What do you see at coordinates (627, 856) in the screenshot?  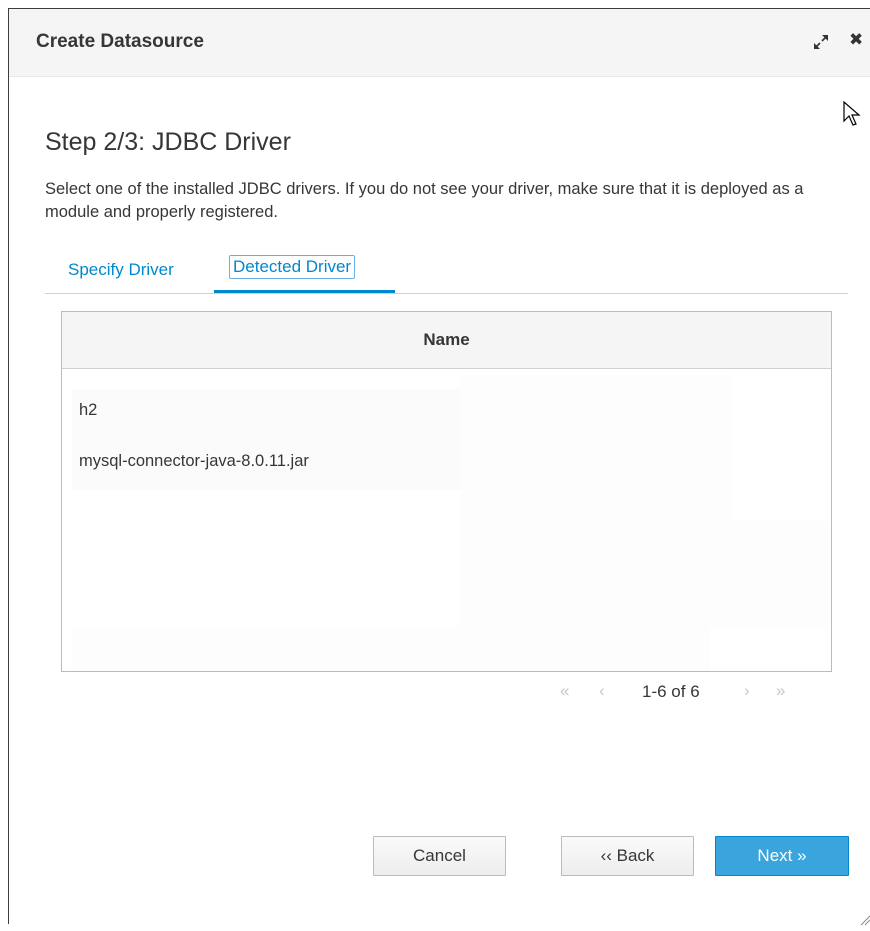 I see `back-button: ‹‹ Back` at bounding box center [627, 856].